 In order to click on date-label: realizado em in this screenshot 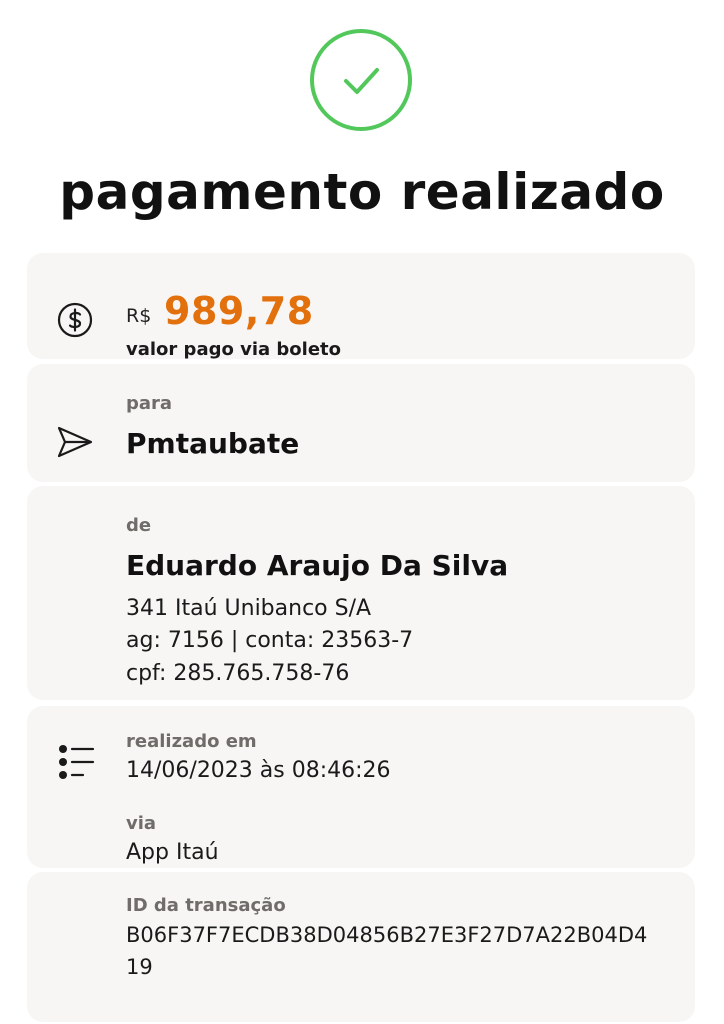, I will do `click(191, 741)`.